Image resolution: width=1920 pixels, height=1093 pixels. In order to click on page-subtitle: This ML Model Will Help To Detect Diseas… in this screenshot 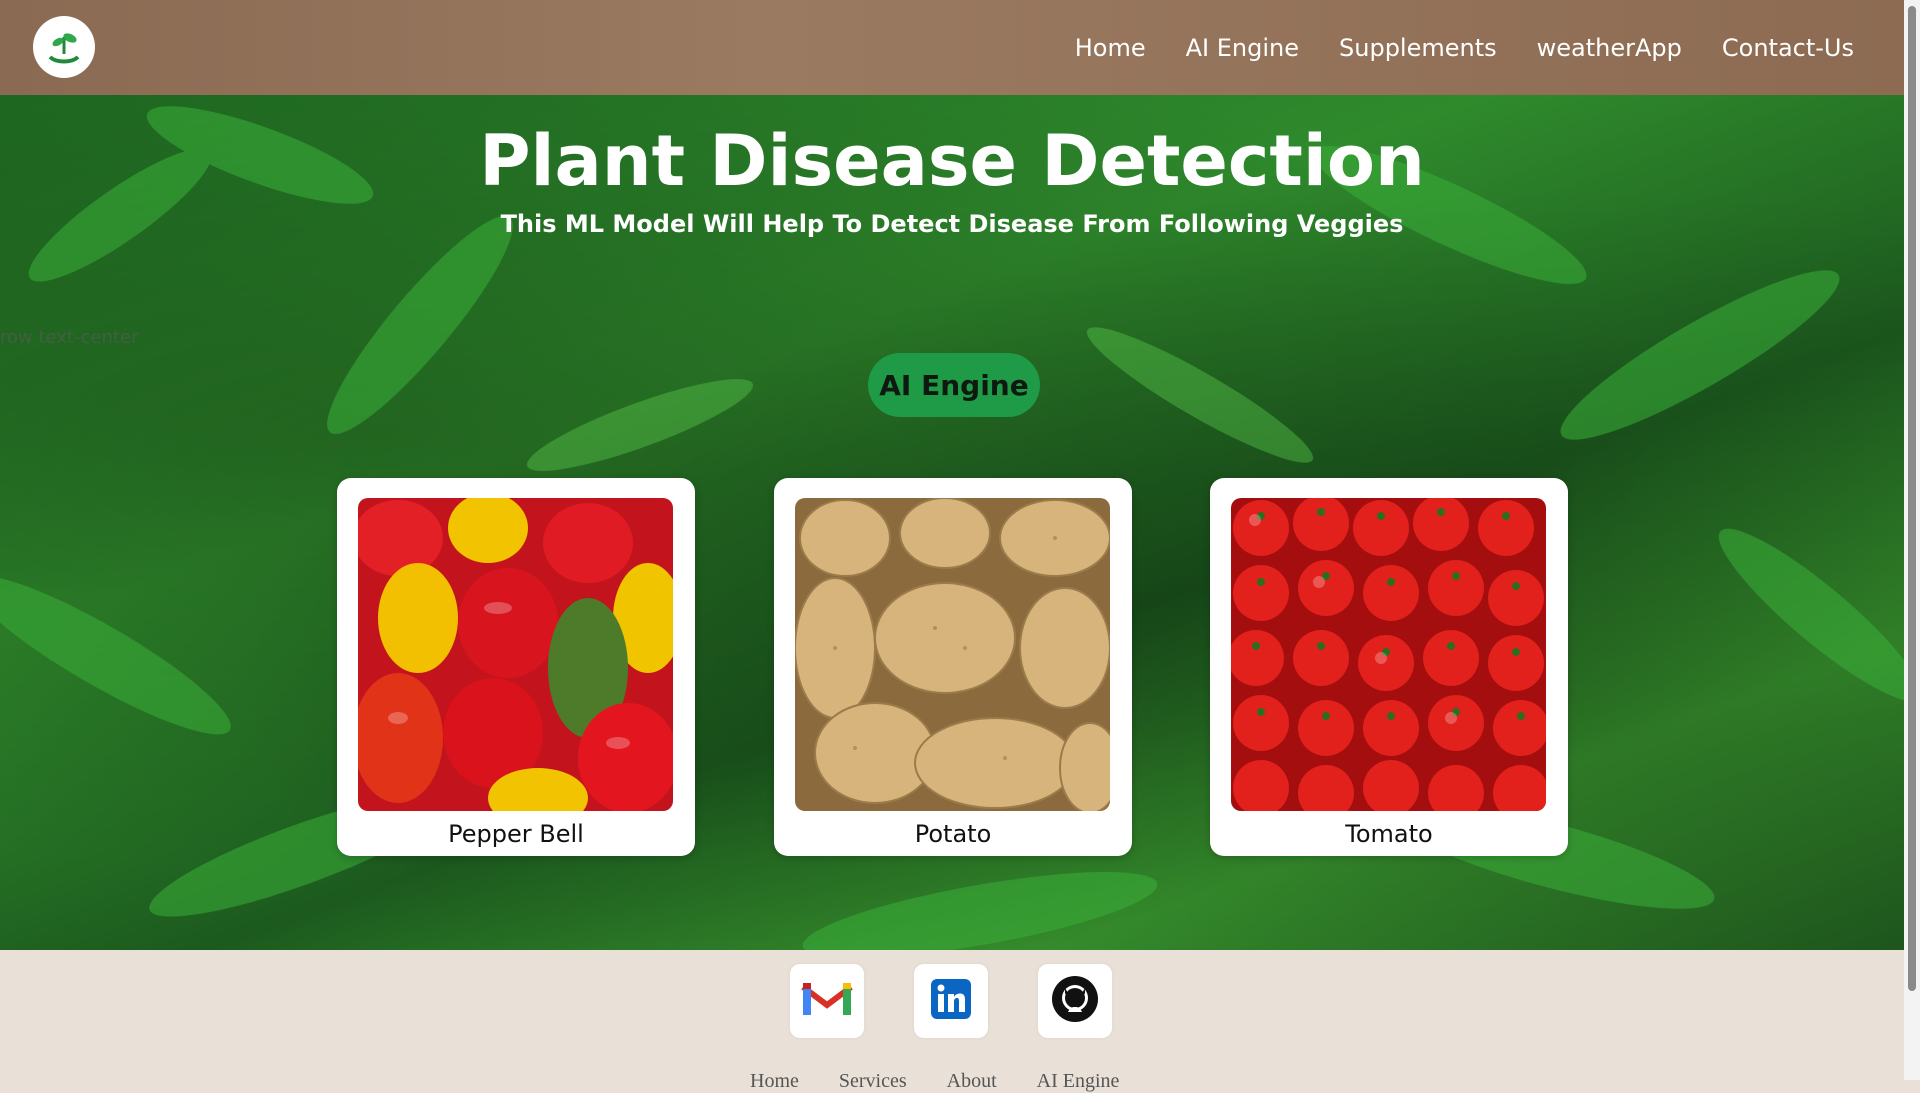, I will do `click(952, 224)`.